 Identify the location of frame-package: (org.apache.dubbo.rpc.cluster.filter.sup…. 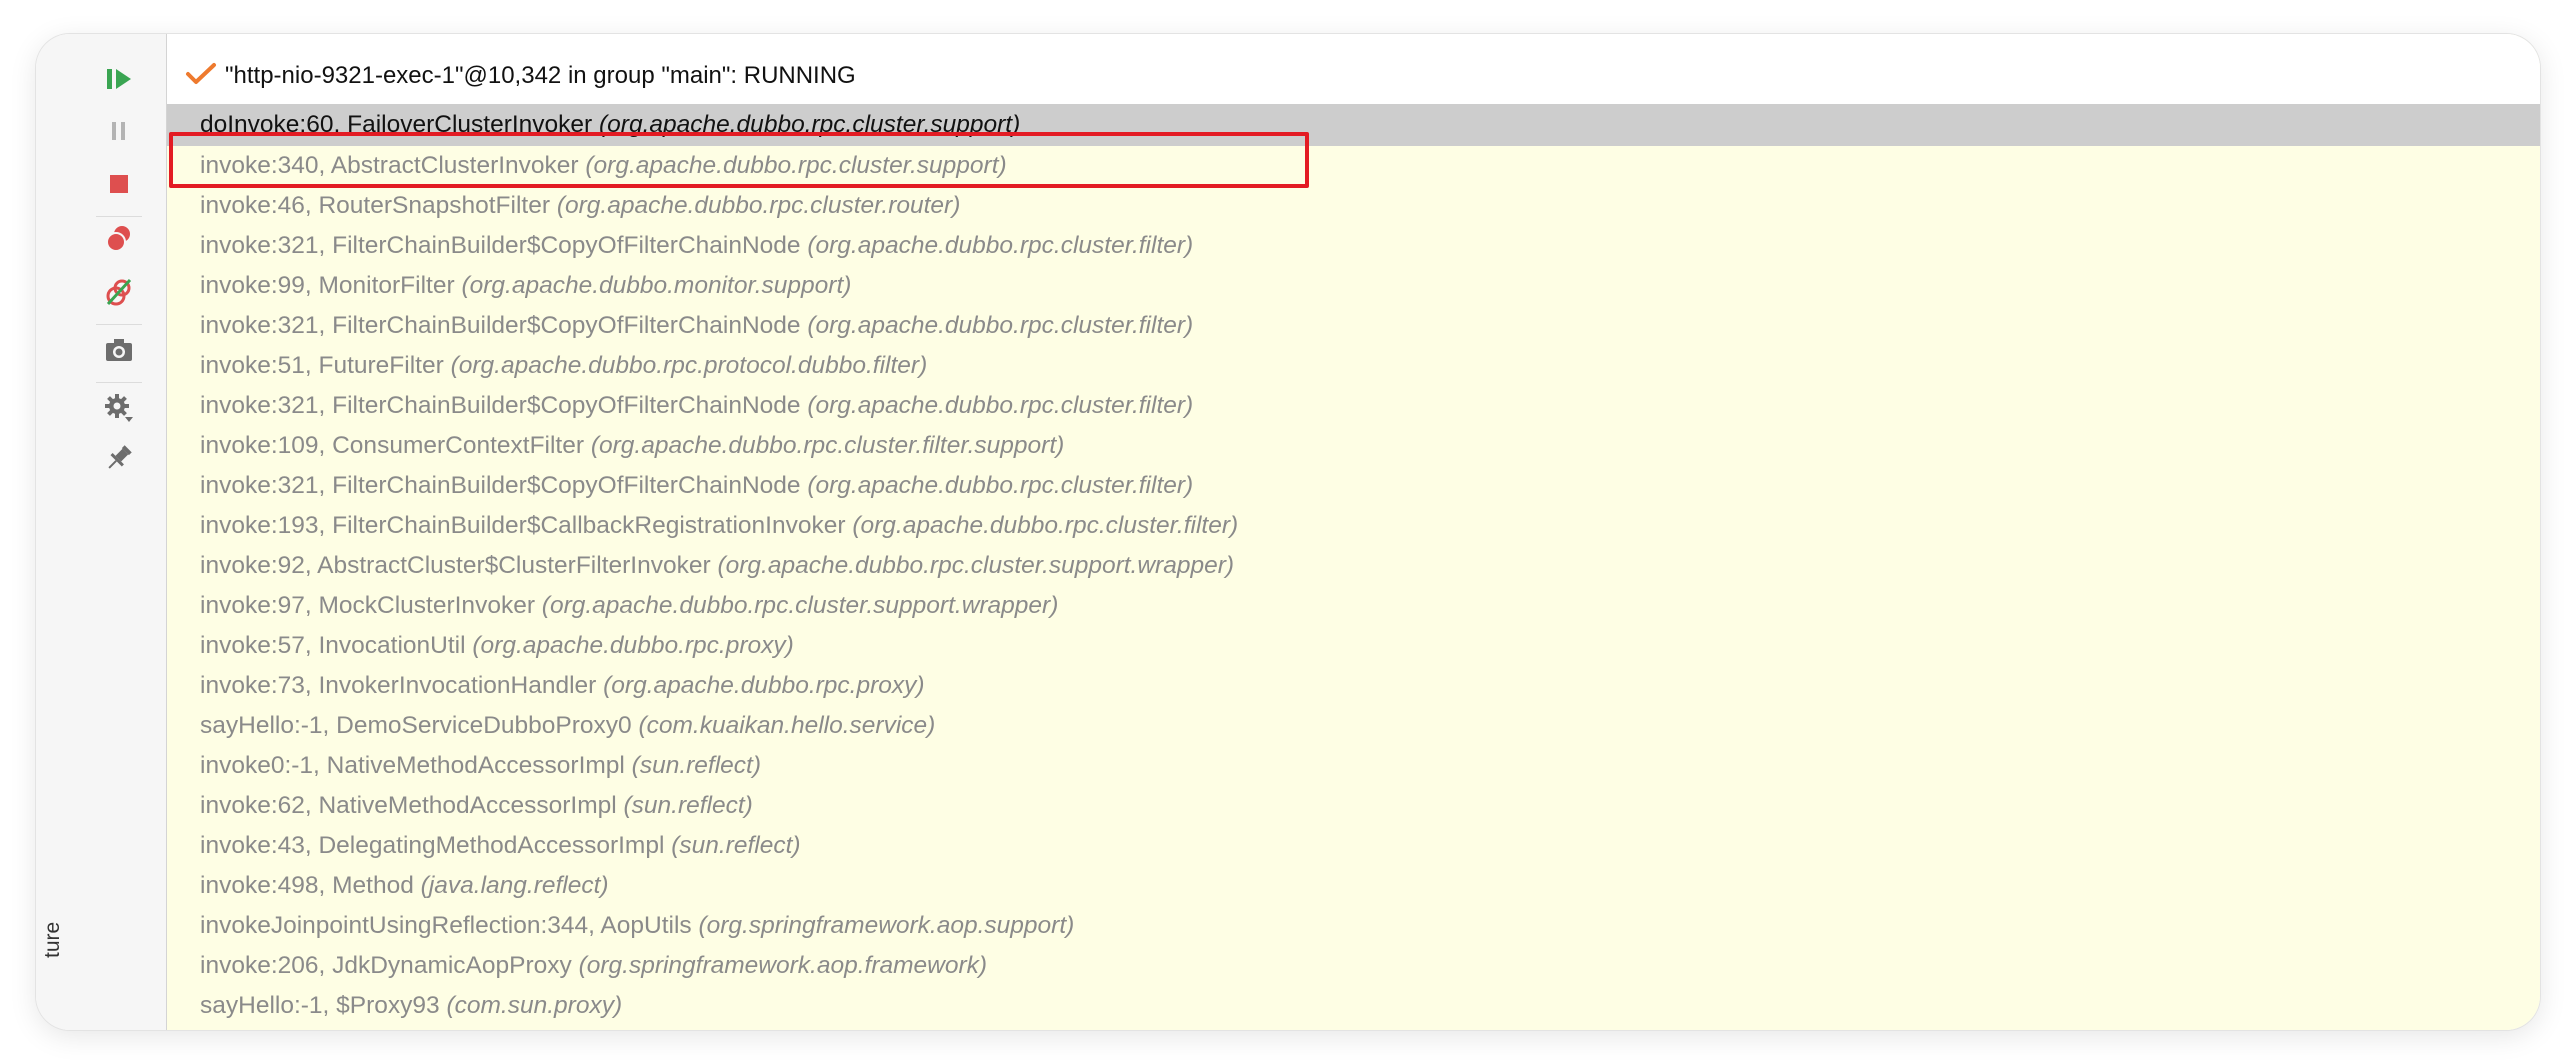
(827, 445).